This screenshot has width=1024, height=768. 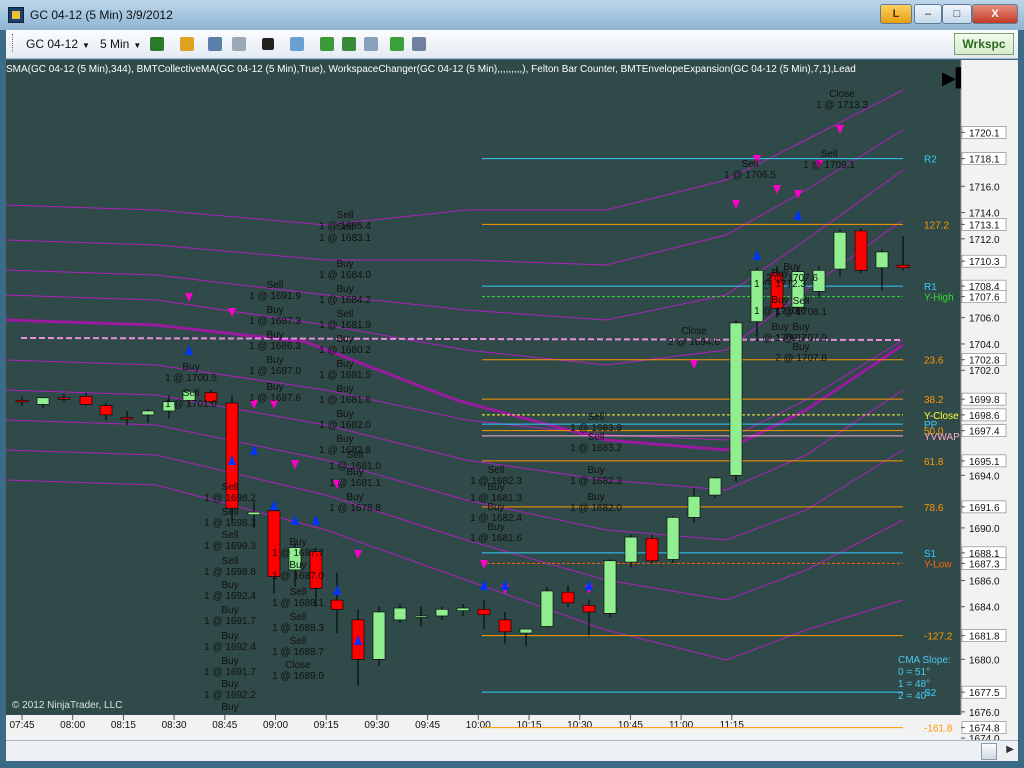 What do you see at coordinates (297, 44) in the screenshot?
I see `properties-icon` at bounding box center [297, 44].